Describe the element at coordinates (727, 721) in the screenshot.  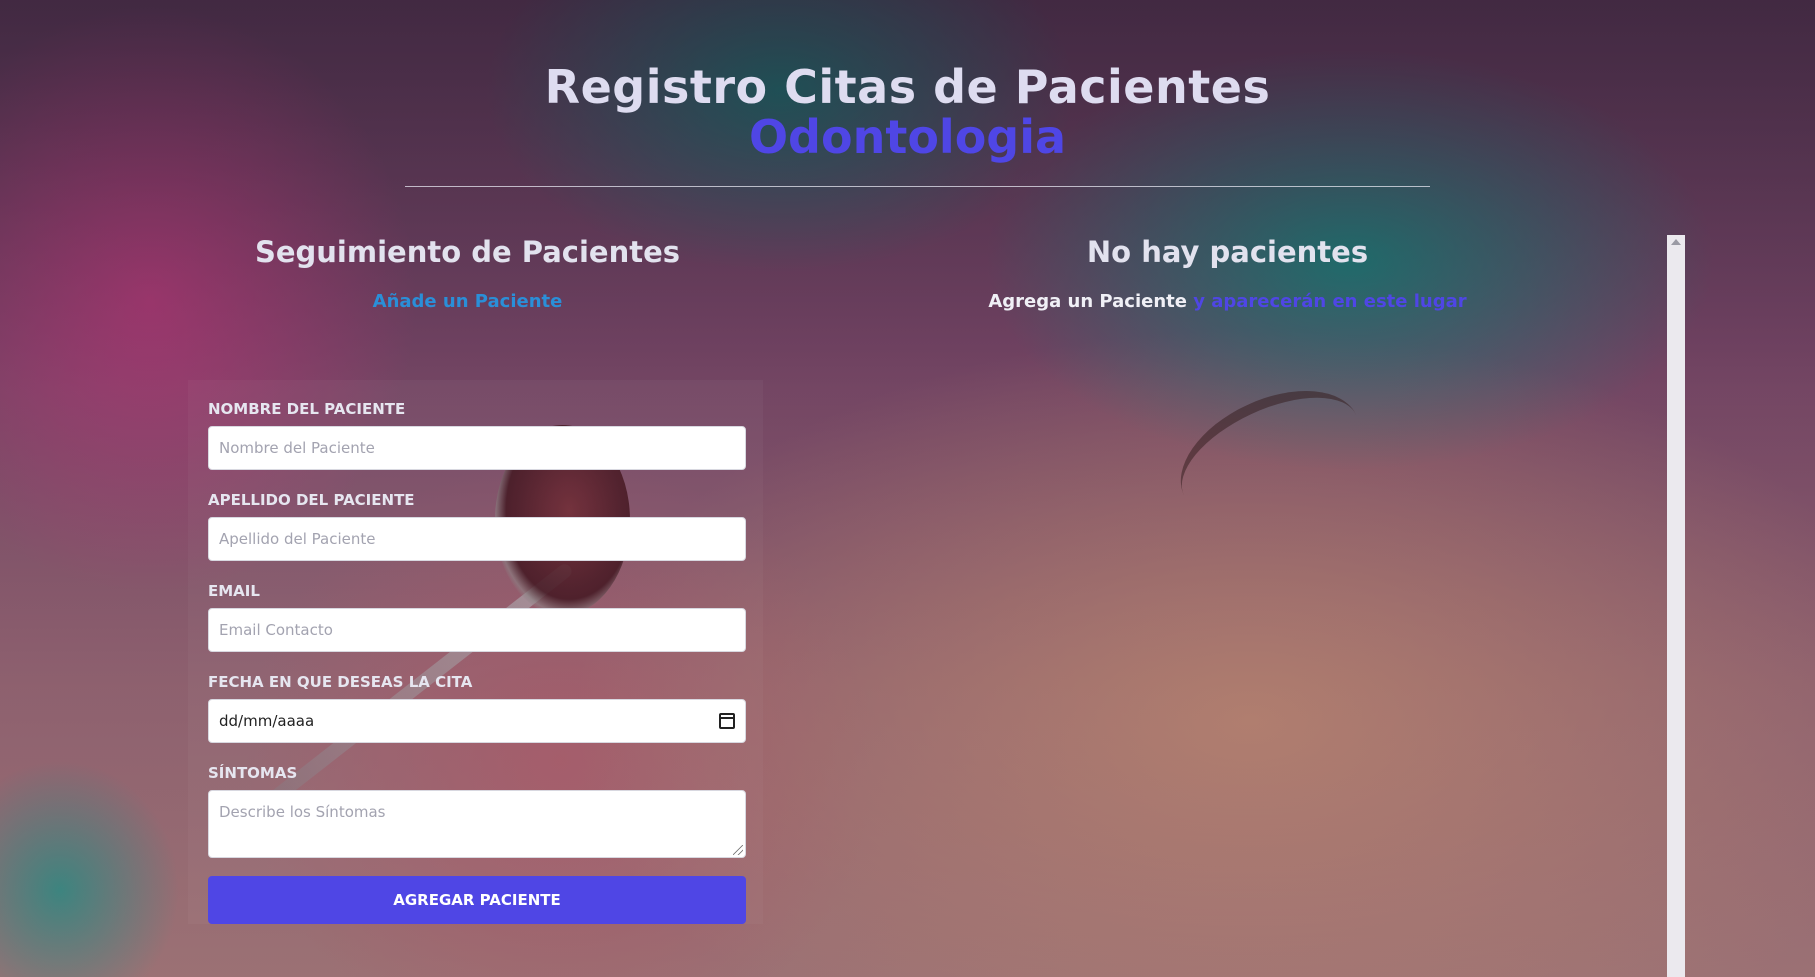
I see `calendar-icon` at that location.